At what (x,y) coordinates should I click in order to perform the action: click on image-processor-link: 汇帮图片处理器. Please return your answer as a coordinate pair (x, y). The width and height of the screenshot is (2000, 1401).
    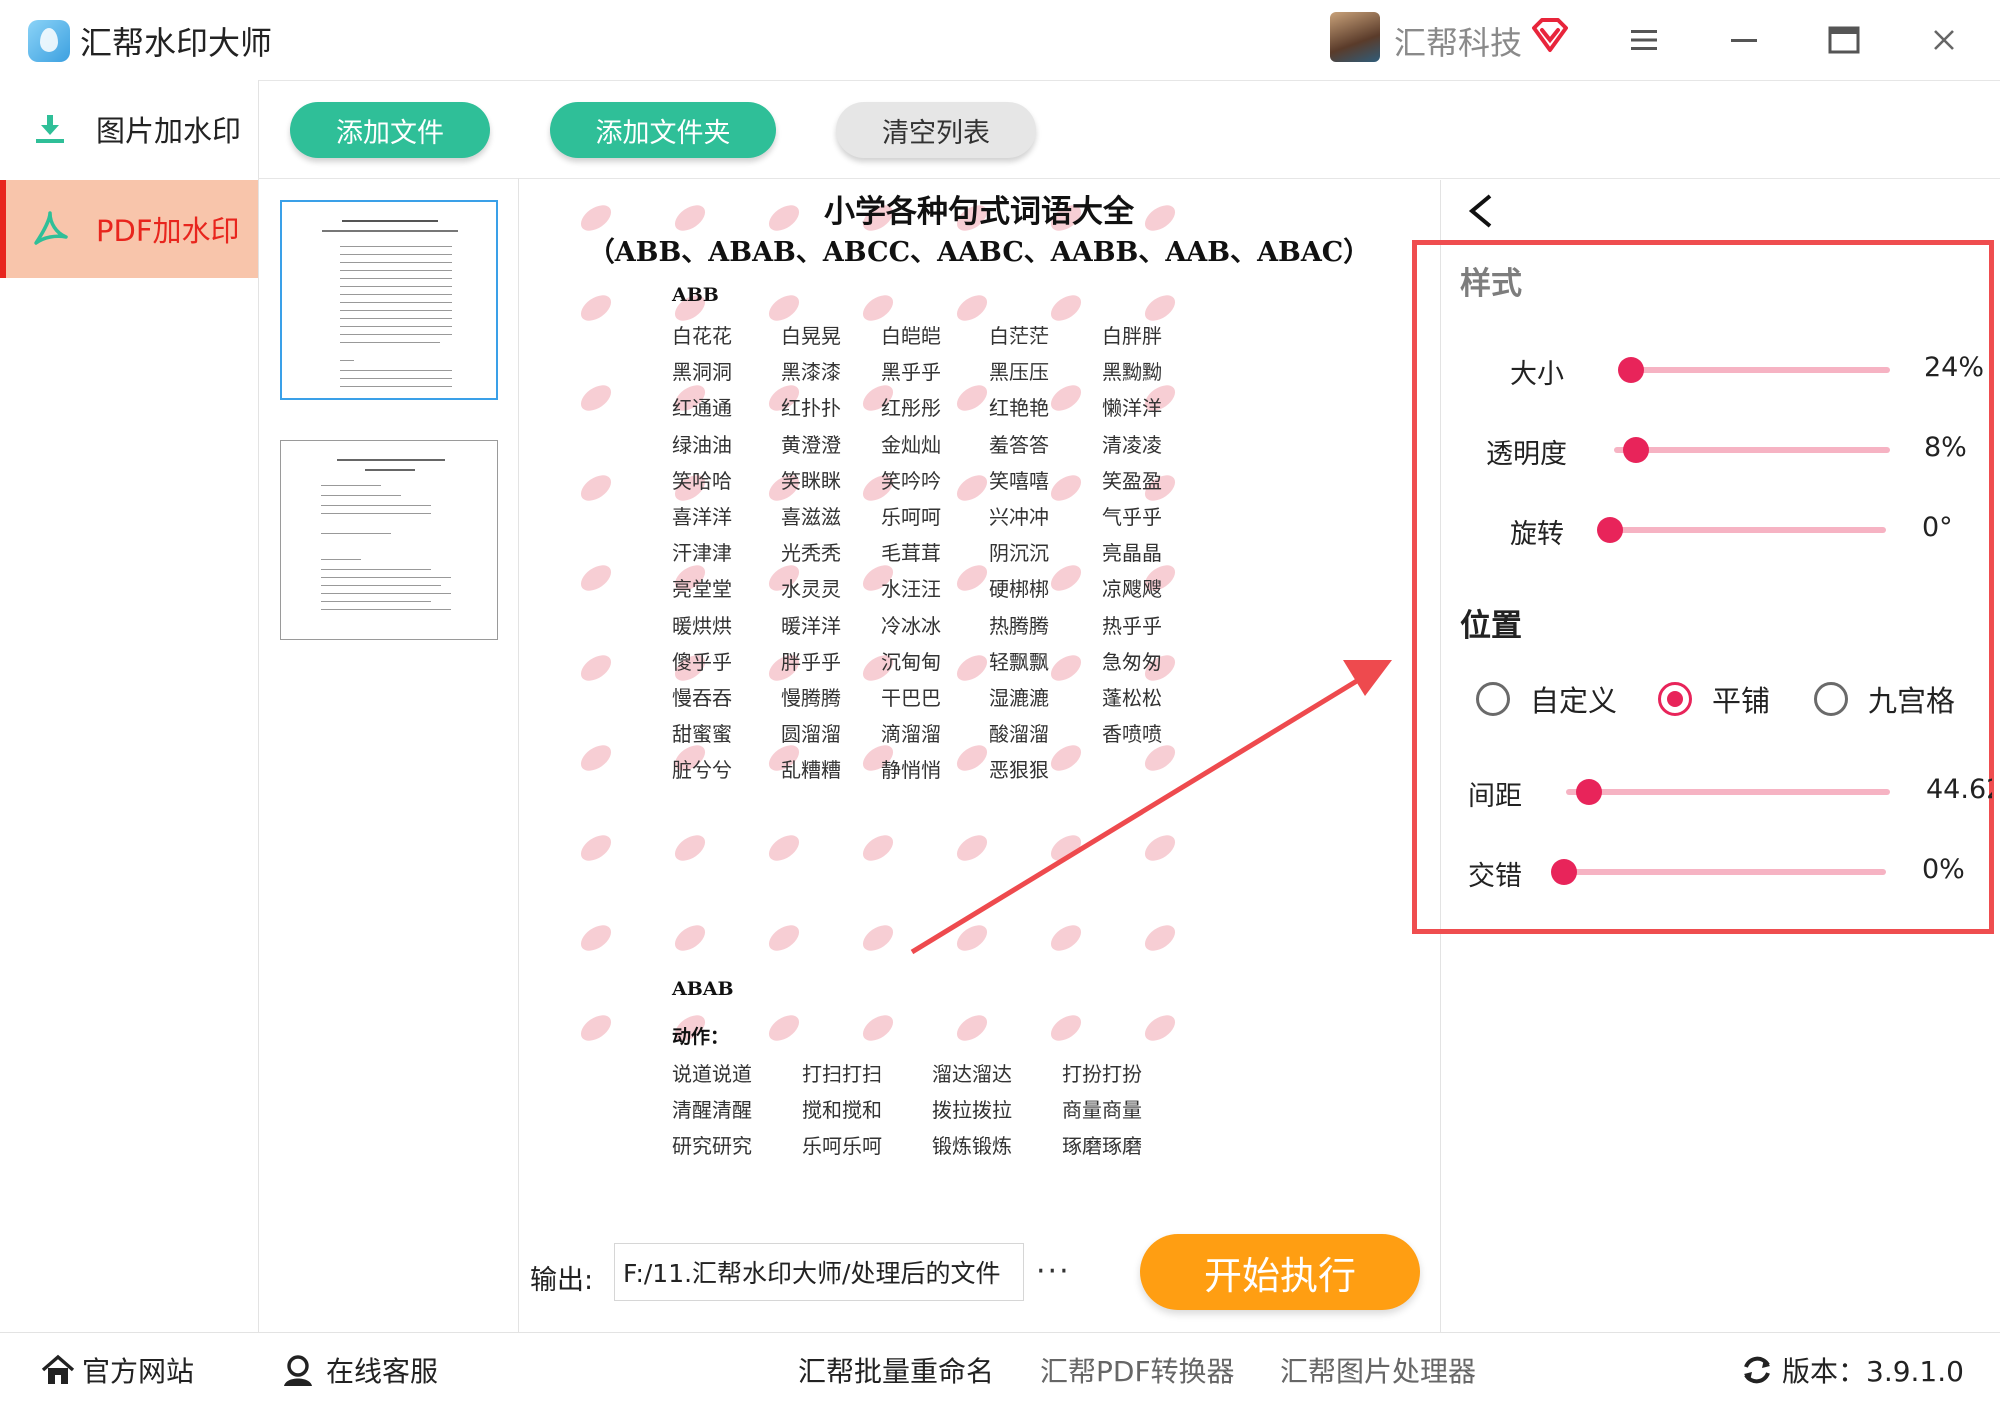
    Looking at the image, I should click on (1378, 1370).